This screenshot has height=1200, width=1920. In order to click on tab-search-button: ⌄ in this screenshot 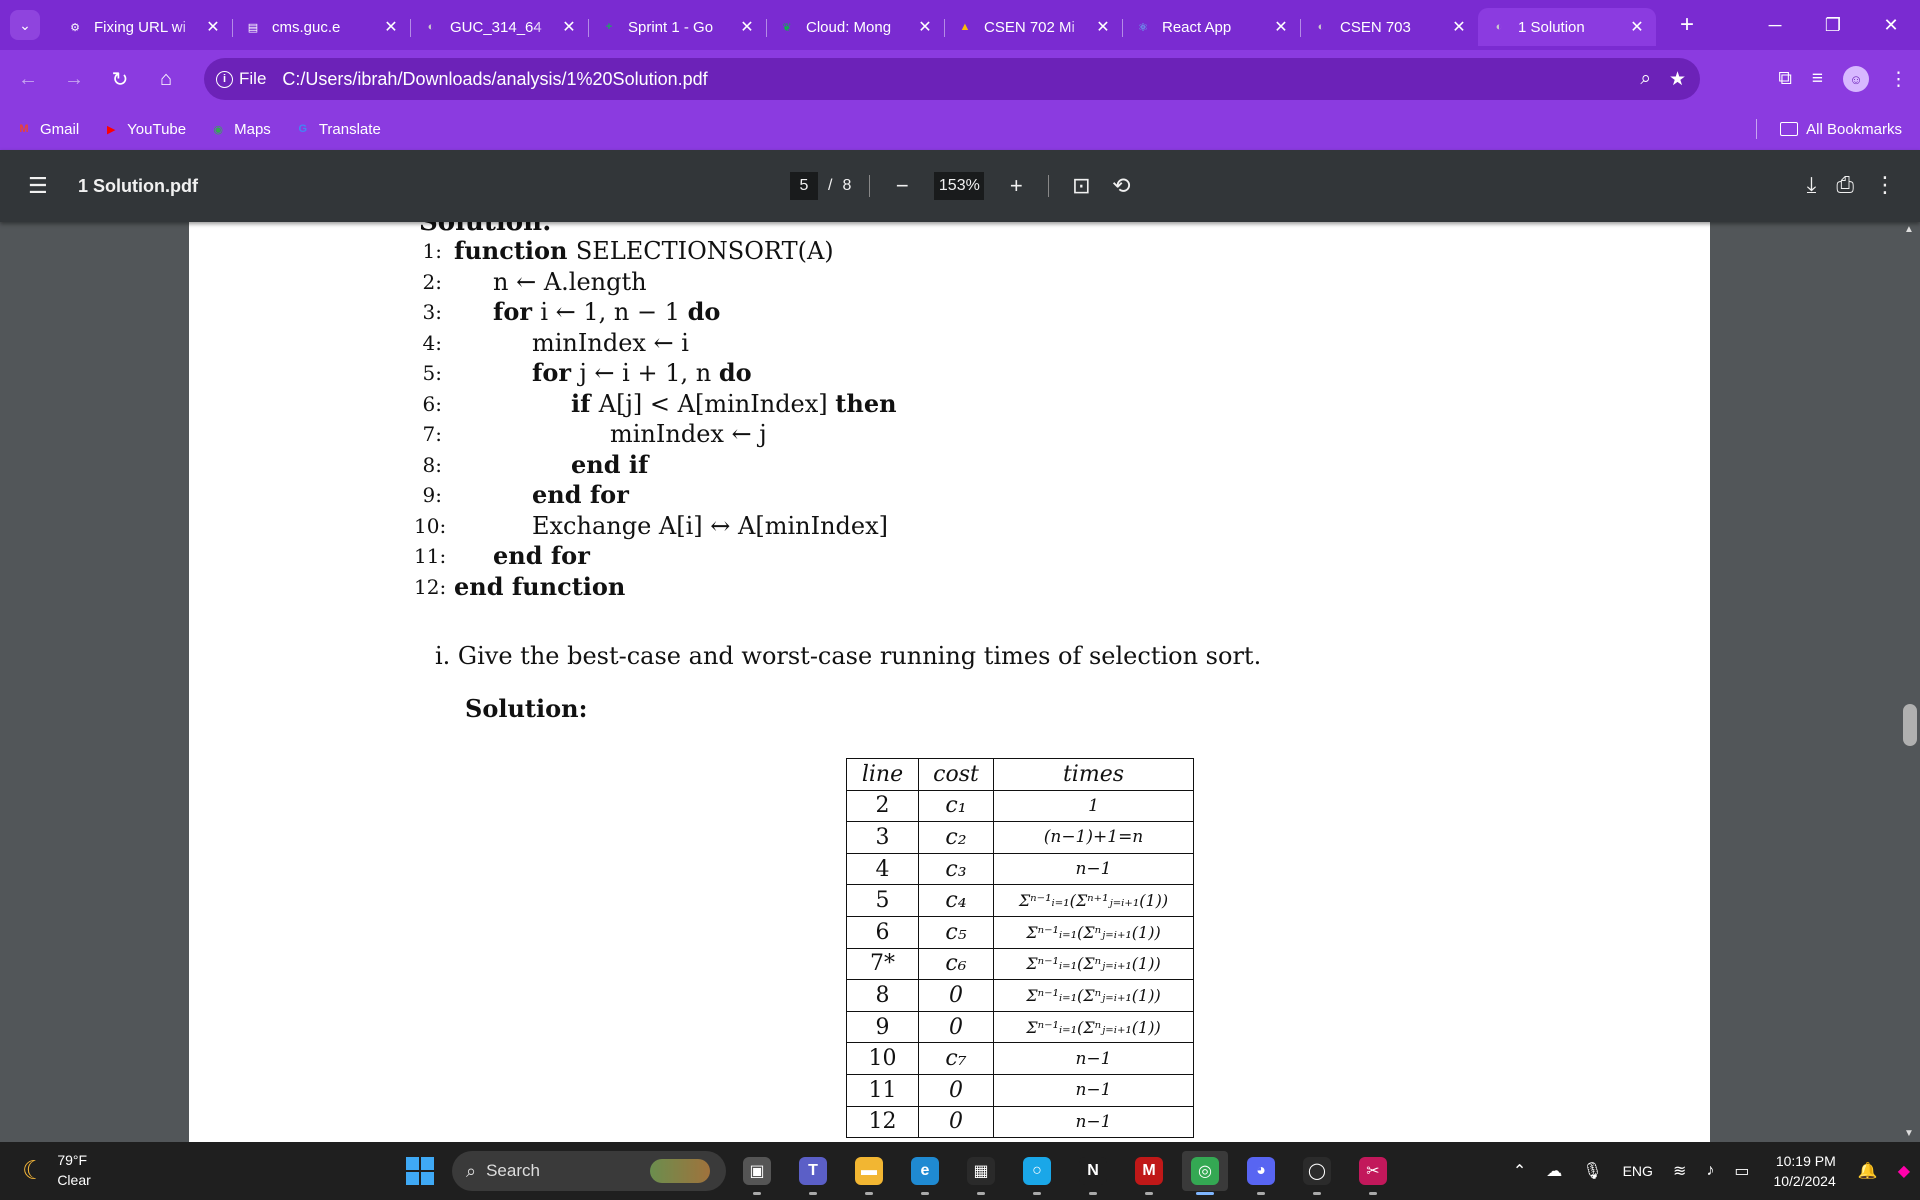, I will do `click(25, 25)`.